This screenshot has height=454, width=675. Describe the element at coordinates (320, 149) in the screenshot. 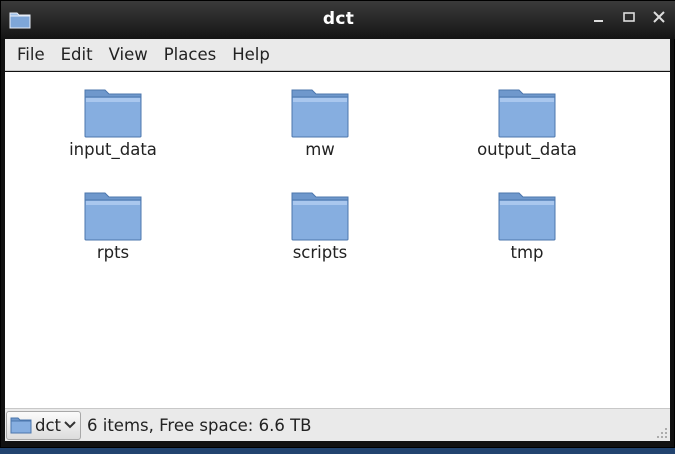

I see `file-name: mw` at that location.